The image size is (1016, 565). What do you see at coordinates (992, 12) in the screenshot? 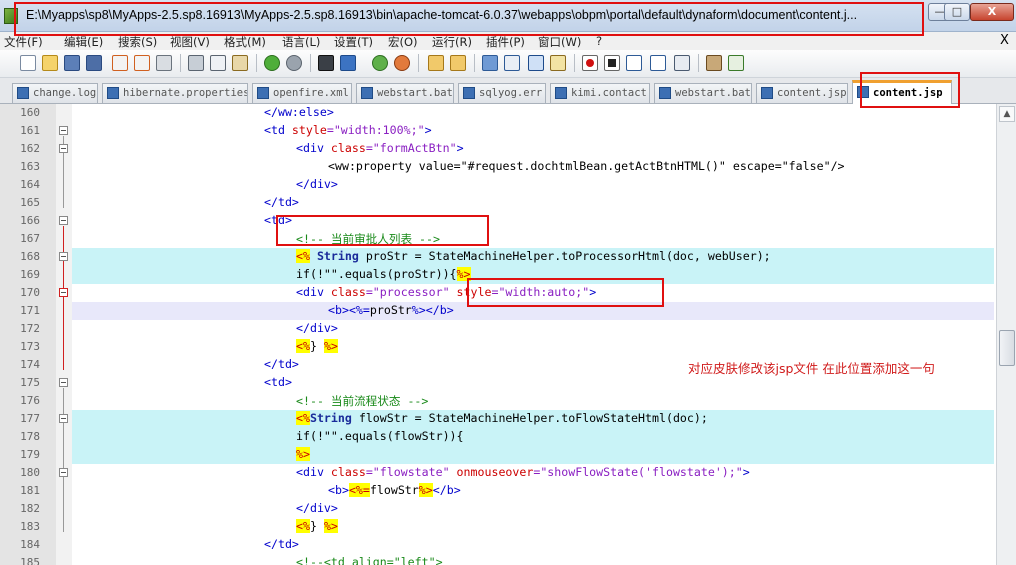
I see `close-window-button: X` at bounding box center [992, 12].